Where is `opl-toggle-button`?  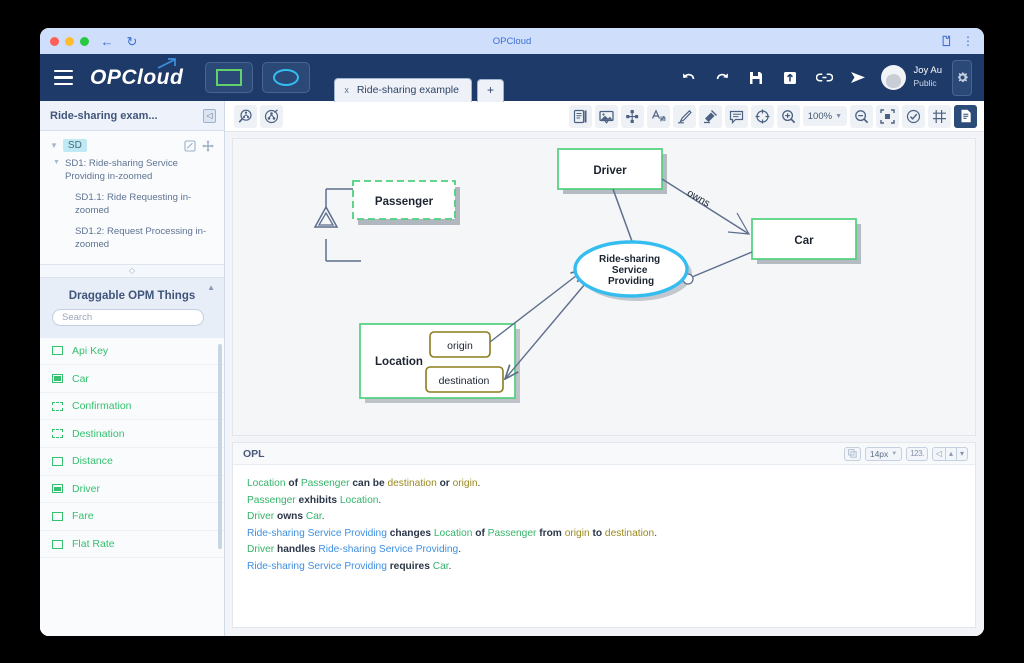
opl-toggle-button is located at coordinates (965, 116).